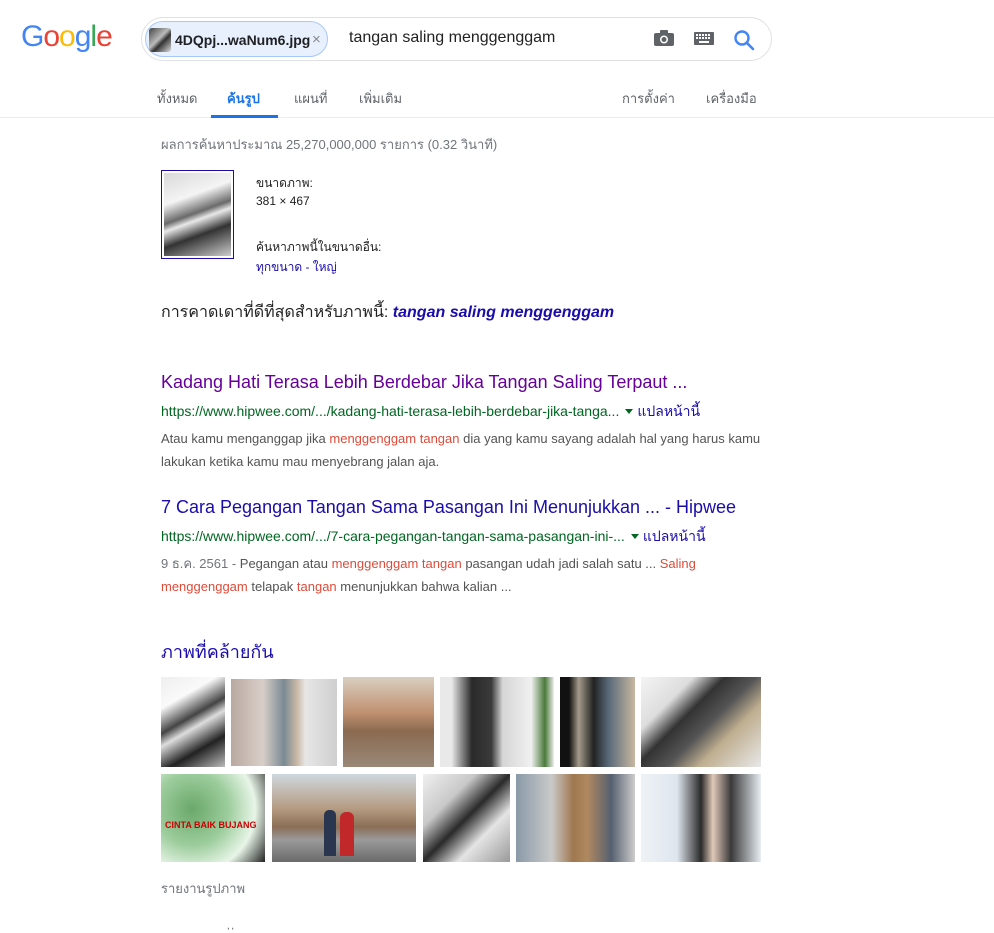 The width and height of the screenshot is (994, 933). Describe the element at coordinates (664, 38) in the screenshot. I see `camera-icon` at that location.